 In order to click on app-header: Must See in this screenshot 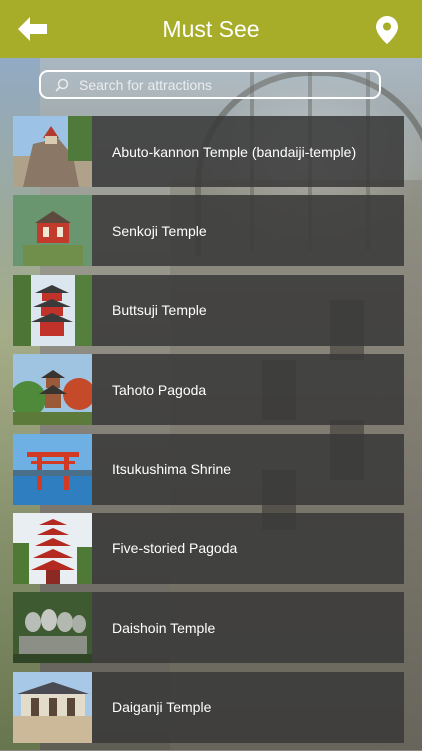, I will do `click(211, 29)`.